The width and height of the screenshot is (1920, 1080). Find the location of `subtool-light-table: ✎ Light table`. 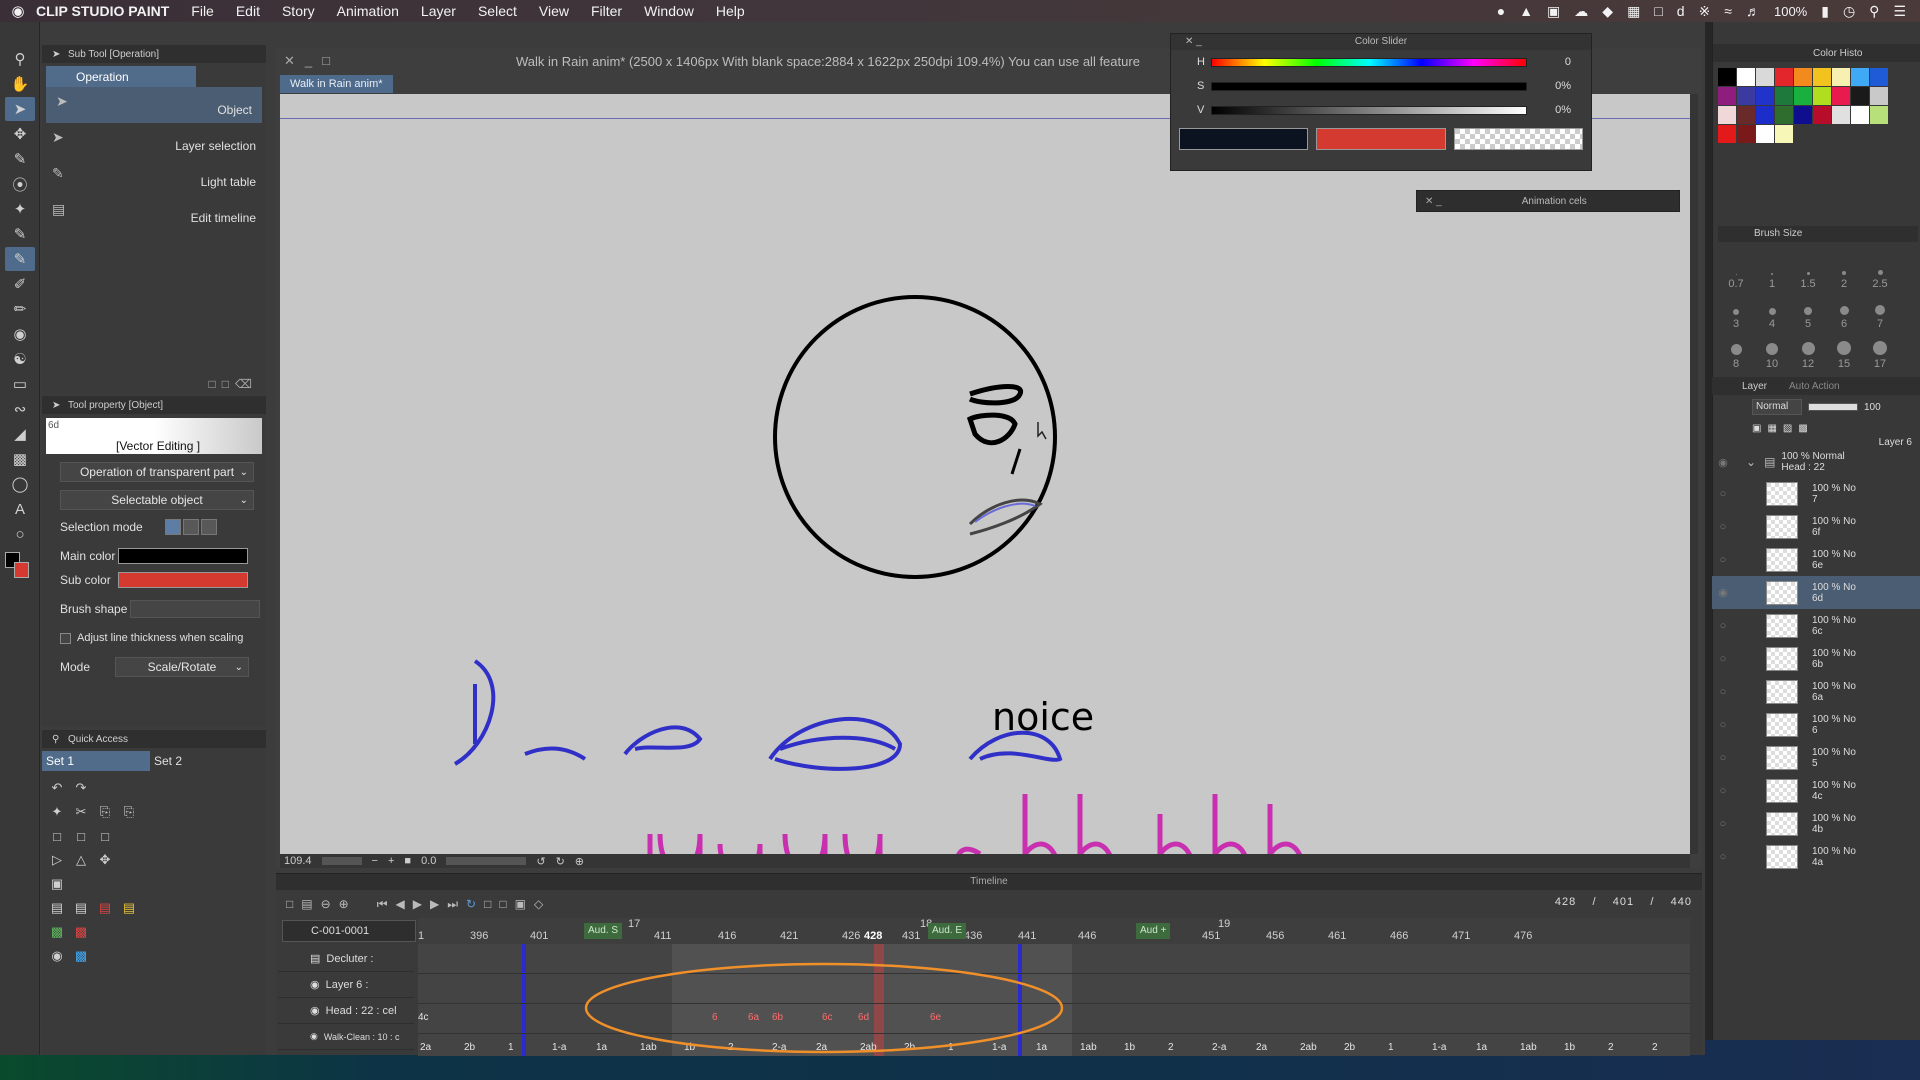

subtool-light-table: ✎ Light table is located at coordinates (154, 177).